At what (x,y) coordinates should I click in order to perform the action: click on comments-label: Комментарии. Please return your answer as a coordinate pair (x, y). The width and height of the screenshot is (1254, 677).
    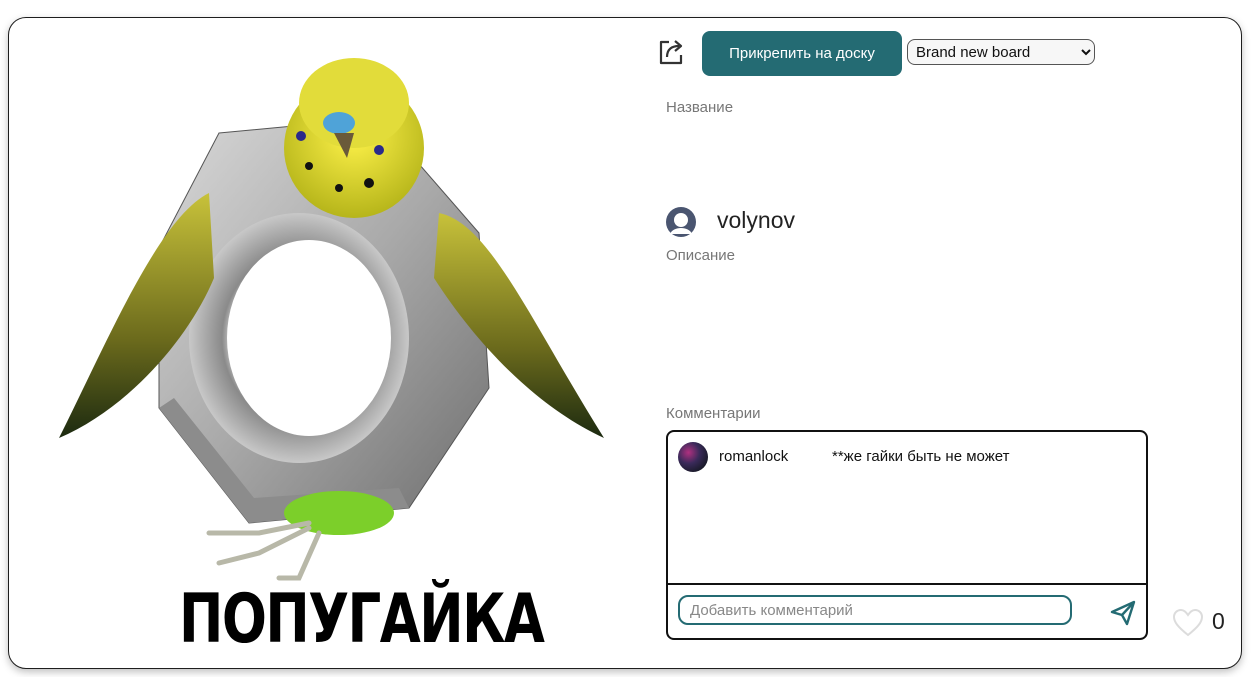
    Looking at the image, I should click on (713, 413).